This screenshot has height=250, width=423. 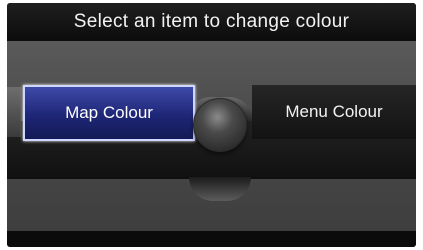 What do you see at coordinates (220, 125) in the screenshot?
I see `joystick-knob-icon` at bounding box center [220, 125].